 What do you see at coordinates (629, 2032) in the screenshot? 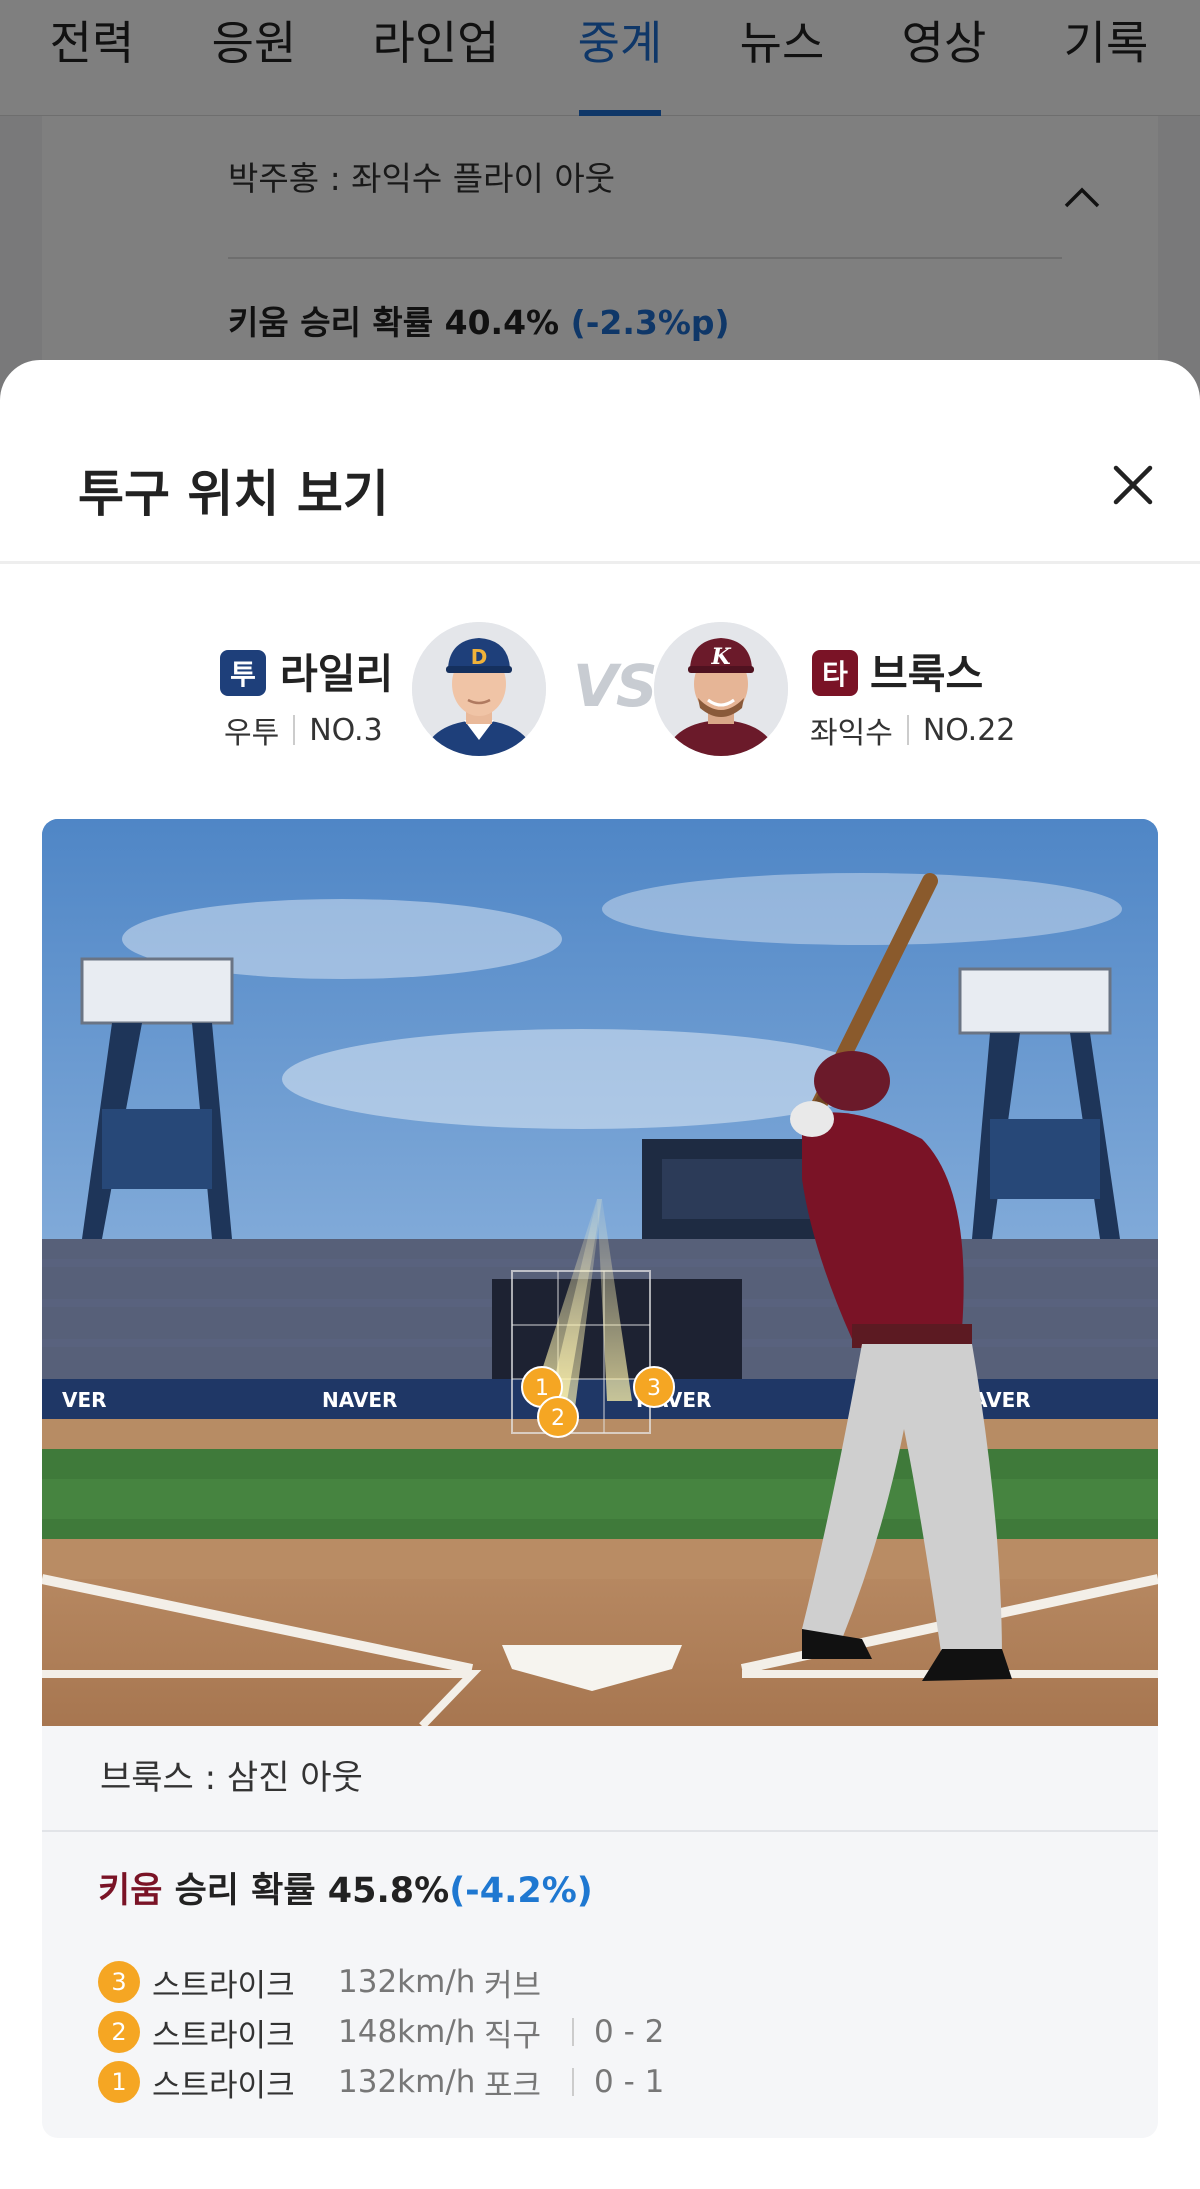
I see `pitch-count: 0 - 2` at bounding box center [629, 2032].